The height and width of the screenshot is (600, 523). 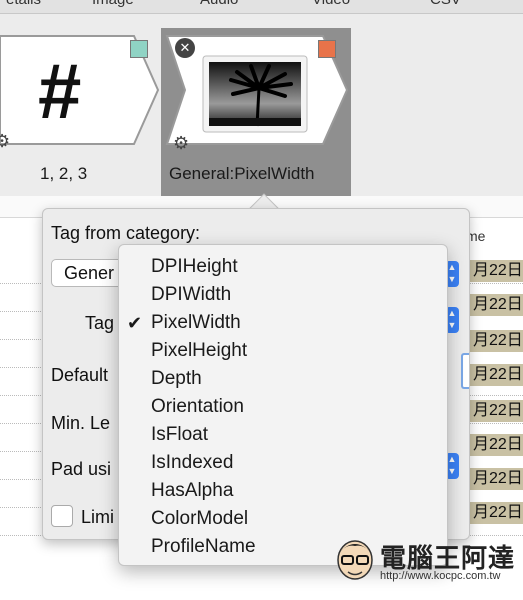 I want to click on menu-item-pixelwidth: ✔ PixelWidth, so click(x=283, y=323).